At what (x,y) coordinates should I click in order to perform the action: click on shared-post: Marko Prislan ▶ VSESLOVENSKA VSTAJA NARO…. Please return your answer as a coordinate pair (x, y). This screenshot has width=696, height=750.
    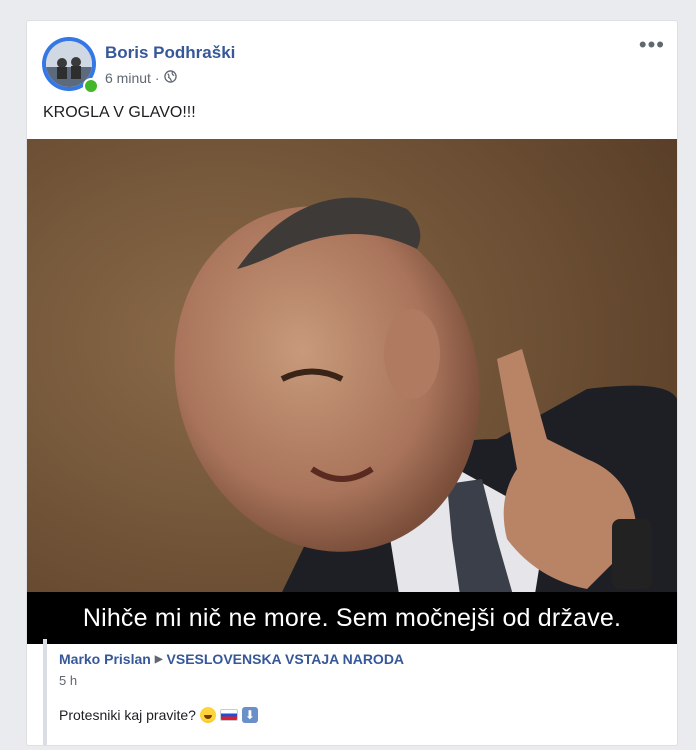
    Looking at the image, I should click on (353, 692).